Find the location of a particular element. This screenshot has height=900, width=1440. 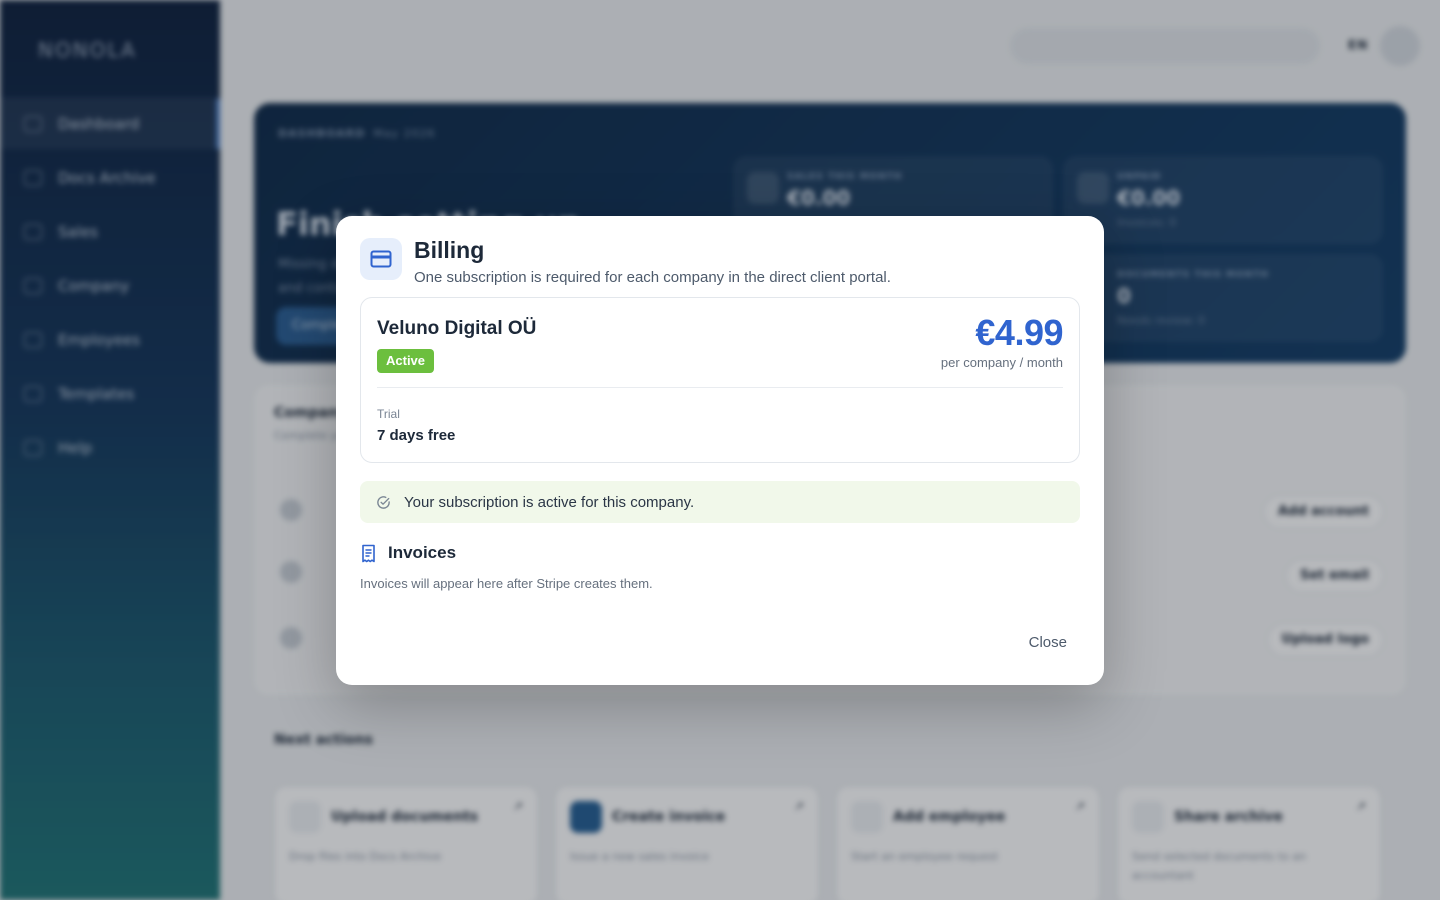

credit-card-icon is located at coordinates (381, 259).